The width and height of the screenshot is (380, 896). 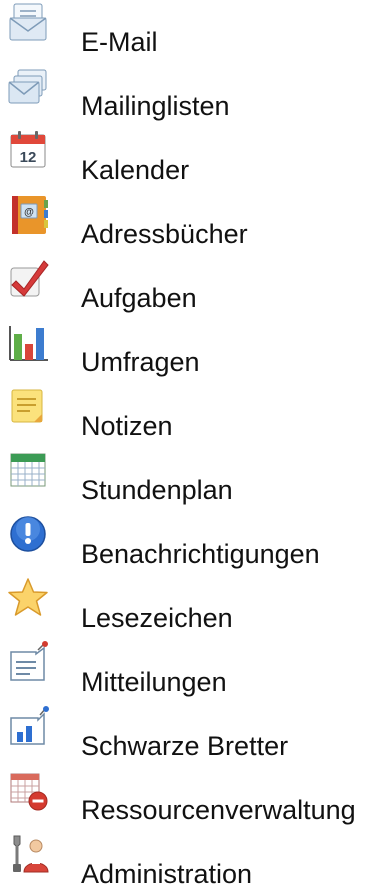 I want to click on bookmark-star-icon, so click(x=28, y=598).